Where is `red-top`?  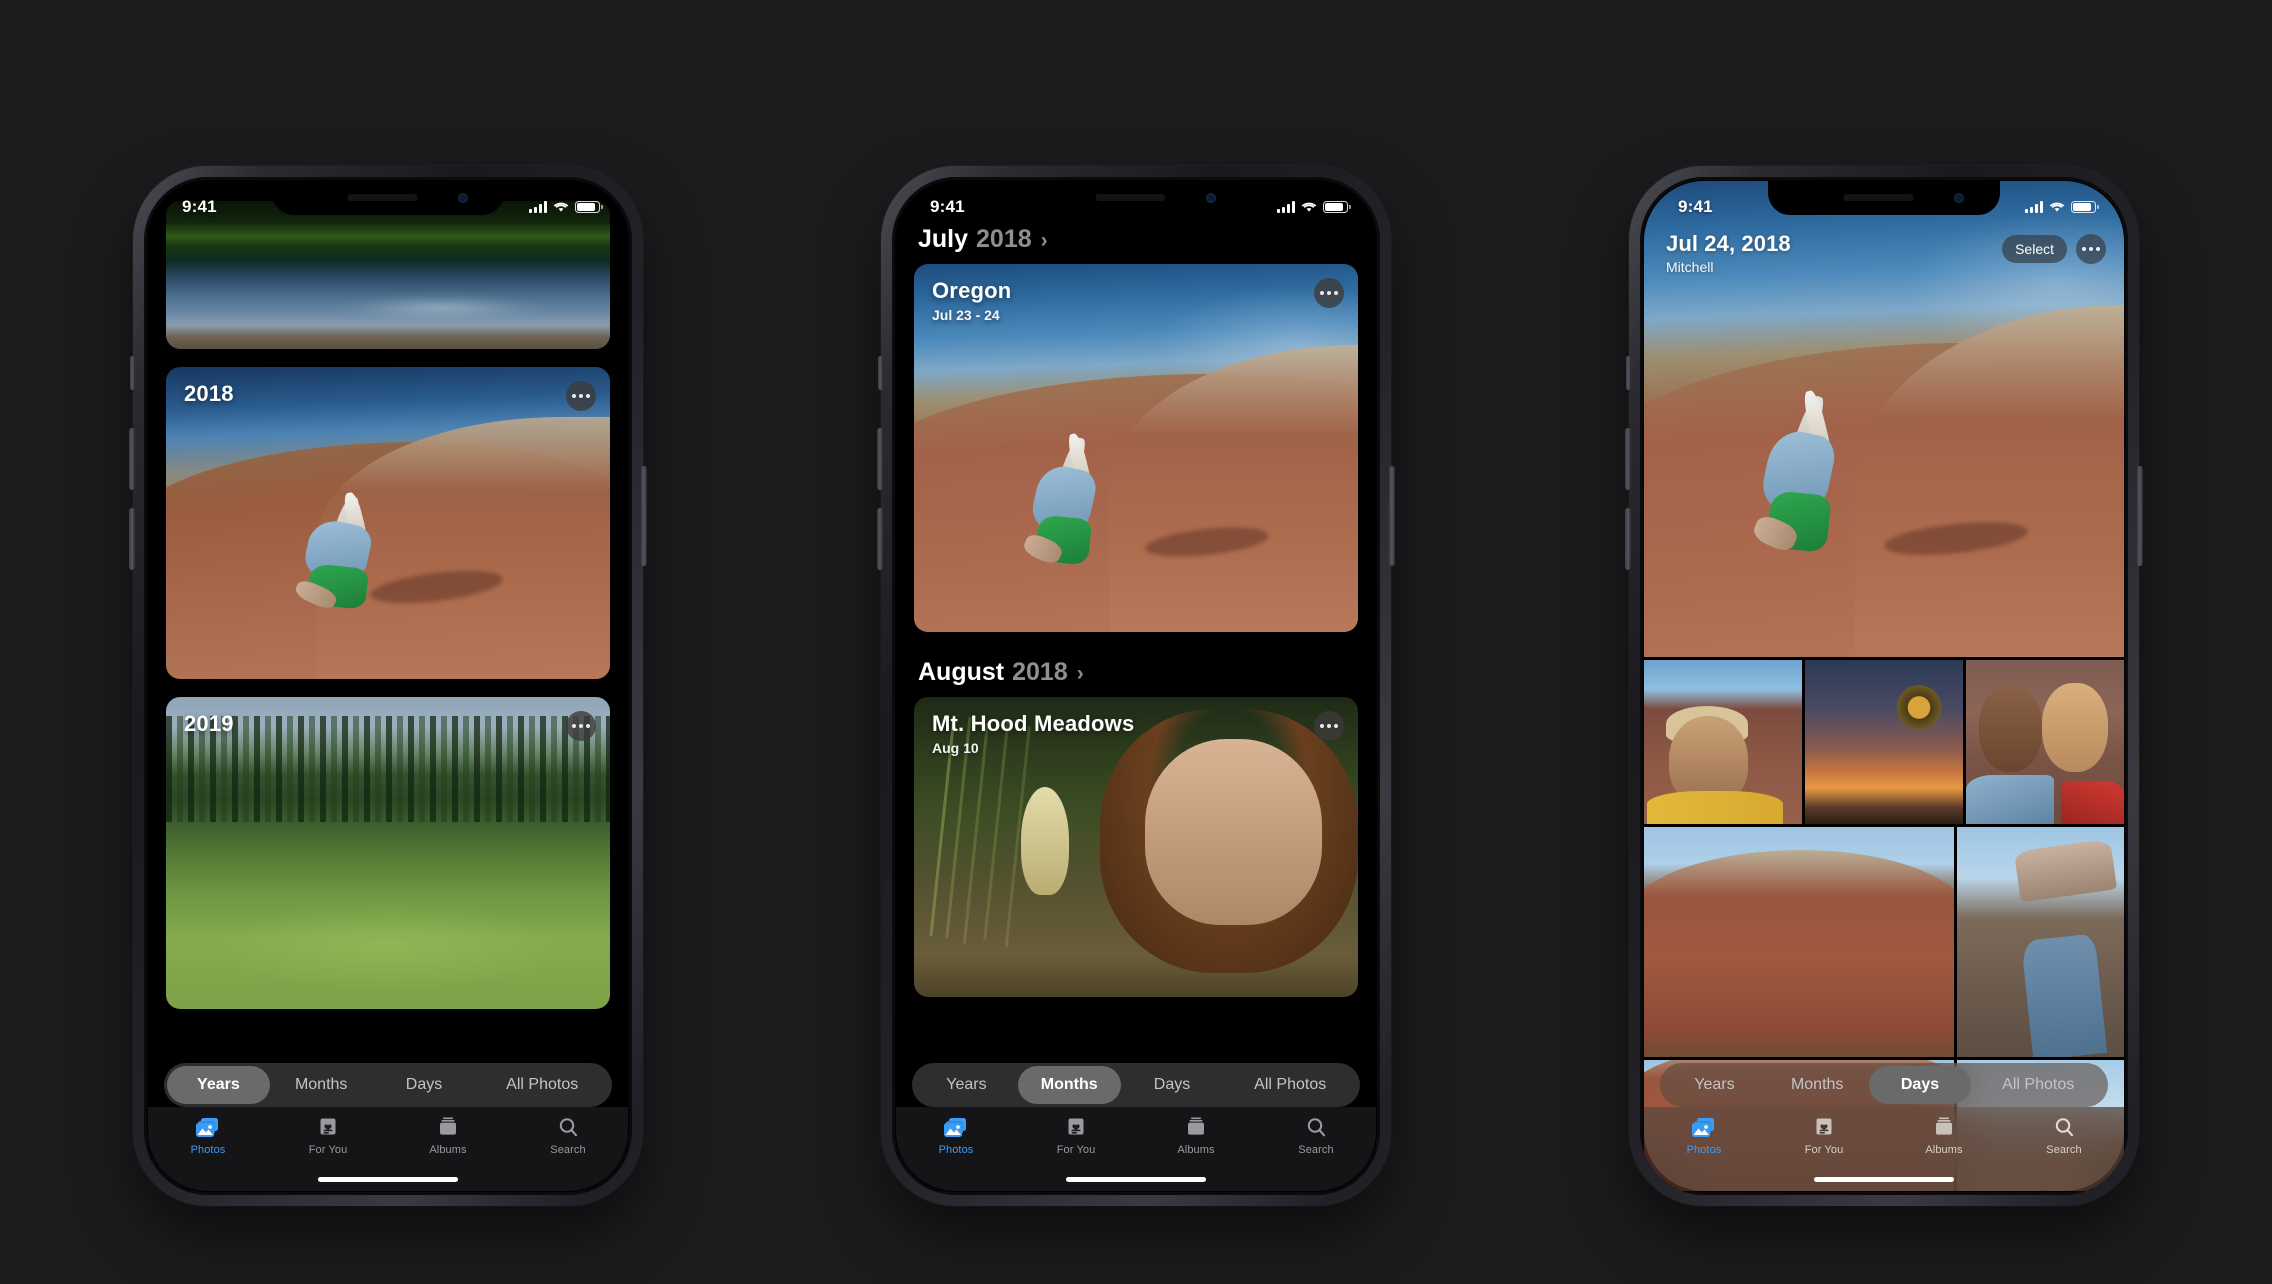 red-top is located at coordinates (2092, 802).